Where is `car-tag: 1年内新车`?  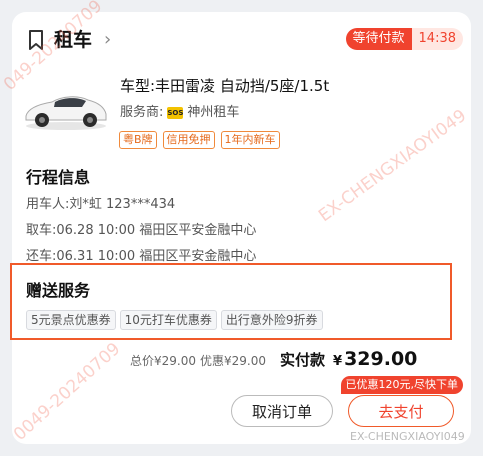
car-tag: 1年内新车 is located at coordinates (250, 140).